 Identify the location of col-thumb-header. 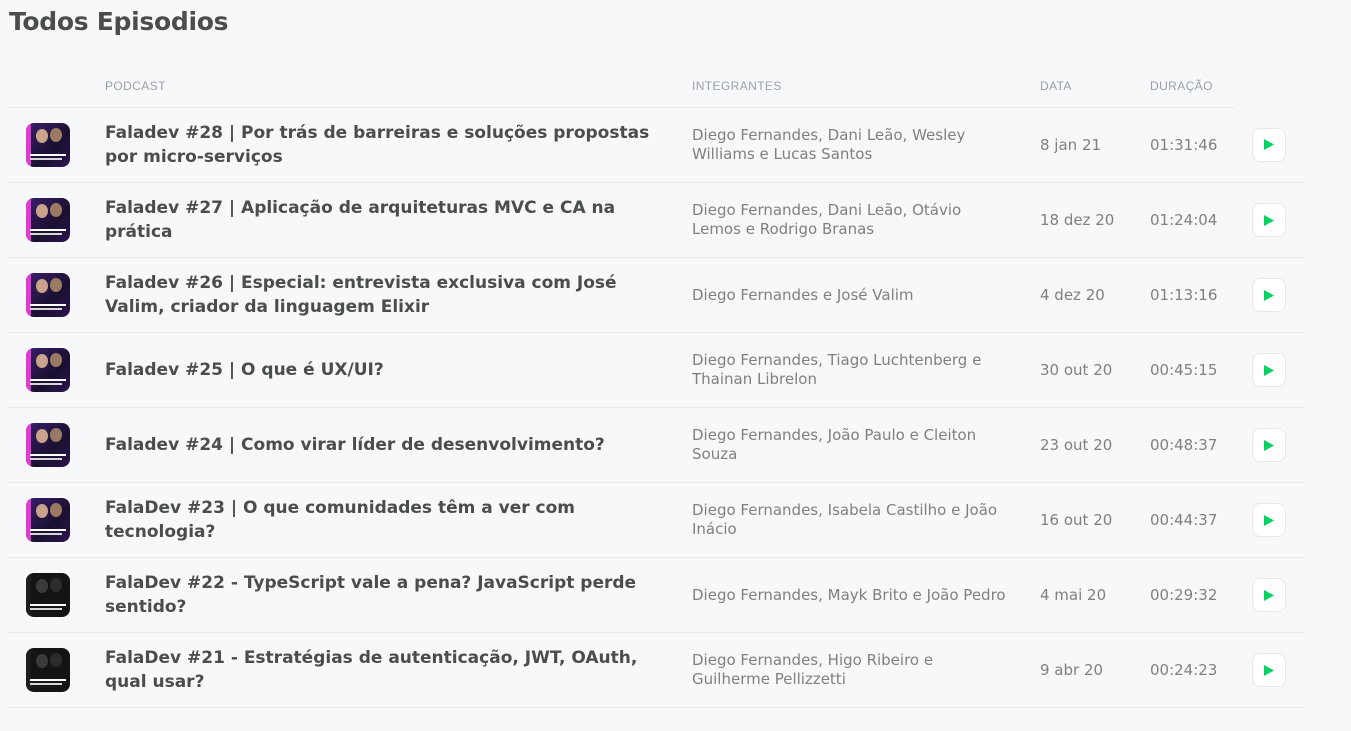
(56, 86).